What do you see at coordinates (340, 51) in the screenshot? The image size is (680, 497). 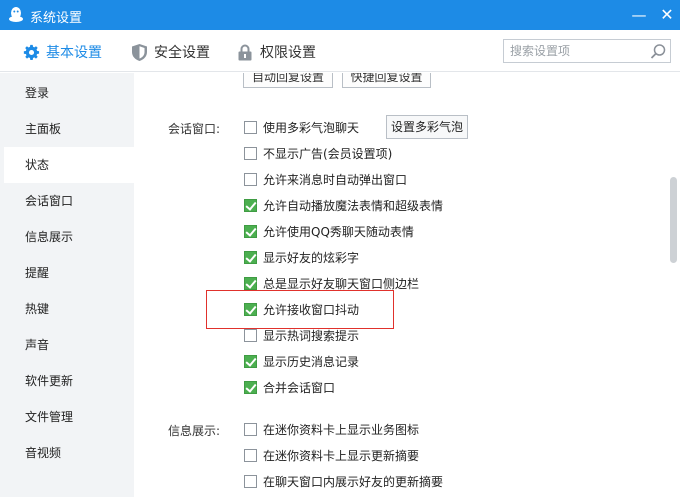 I see `settings-tab-bar: 基本设置 安全设置 权限设置` at bounding box center [340, 51].